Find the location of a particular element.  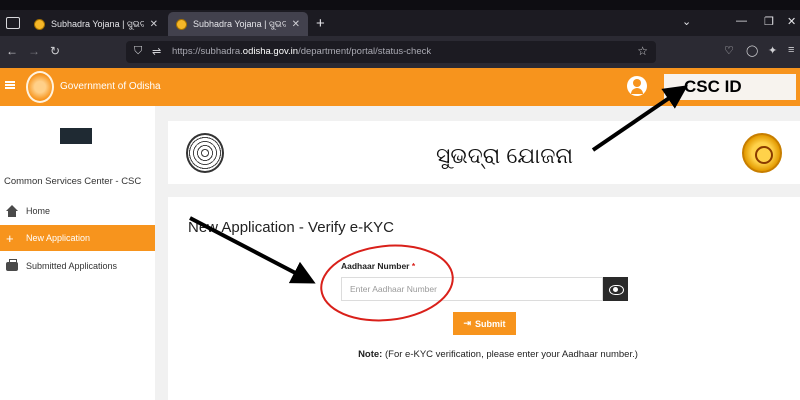

back-arrow-icon: ← is located at coordinates (12, 51).